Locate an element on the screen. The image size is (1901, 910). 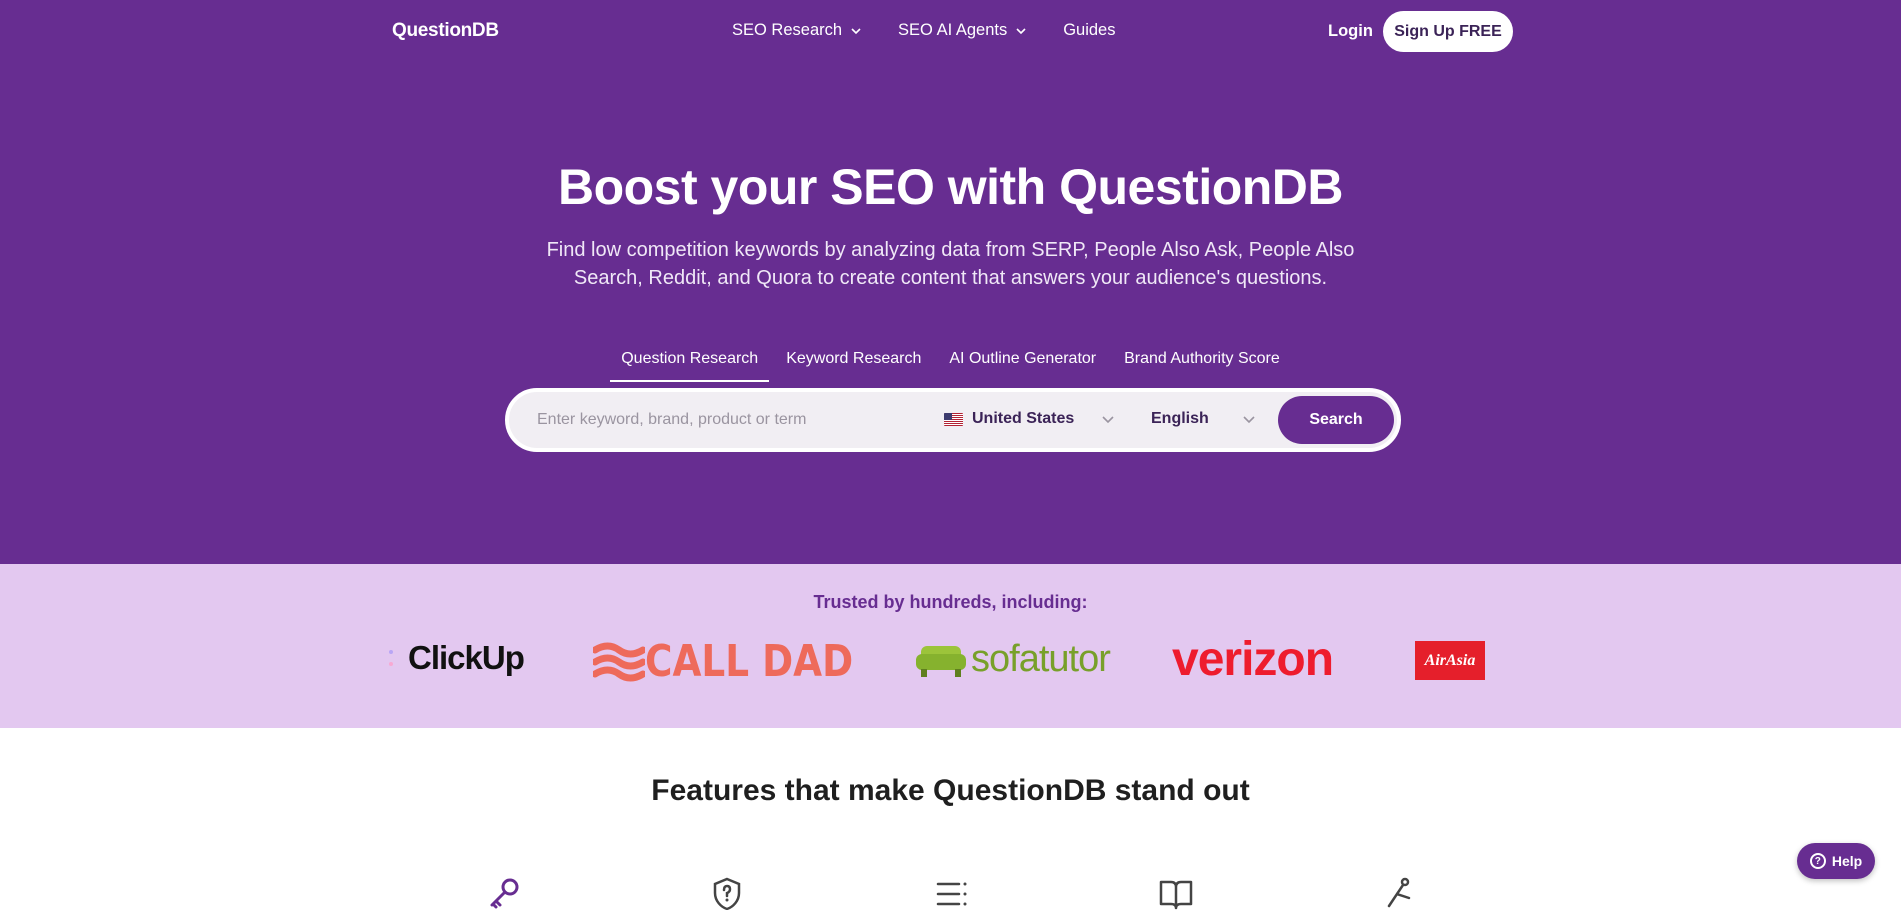
nav-guides: Guides is located at coordinates (1089, 30).